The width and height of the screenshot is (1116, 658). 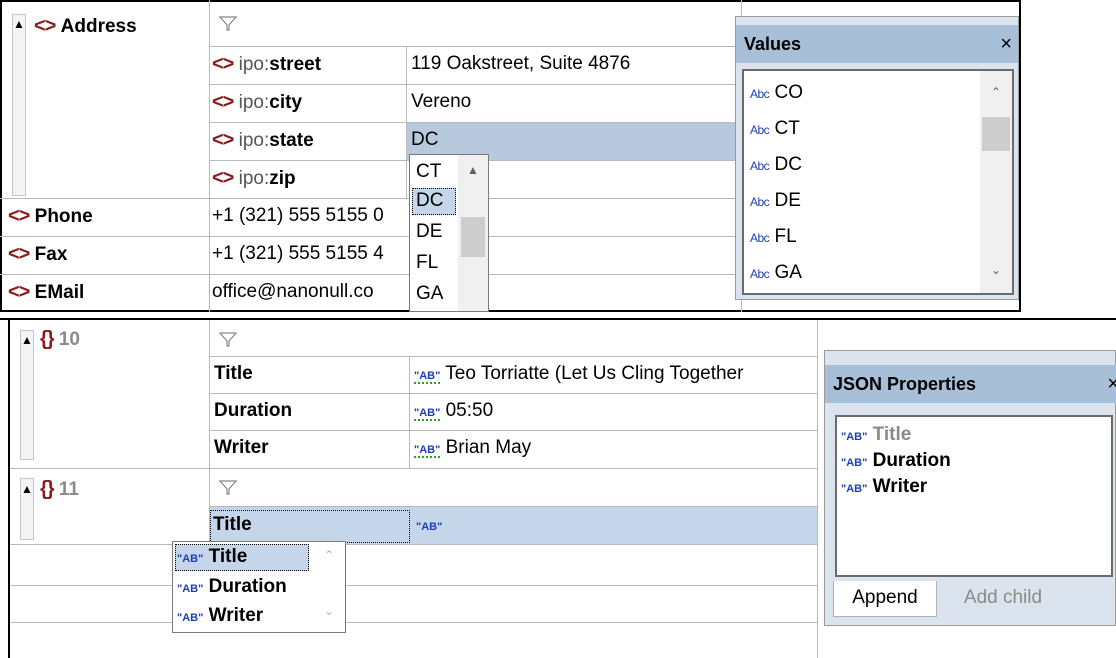 I want to click on string-value-cell: "AB", so click(x=429, y=526).